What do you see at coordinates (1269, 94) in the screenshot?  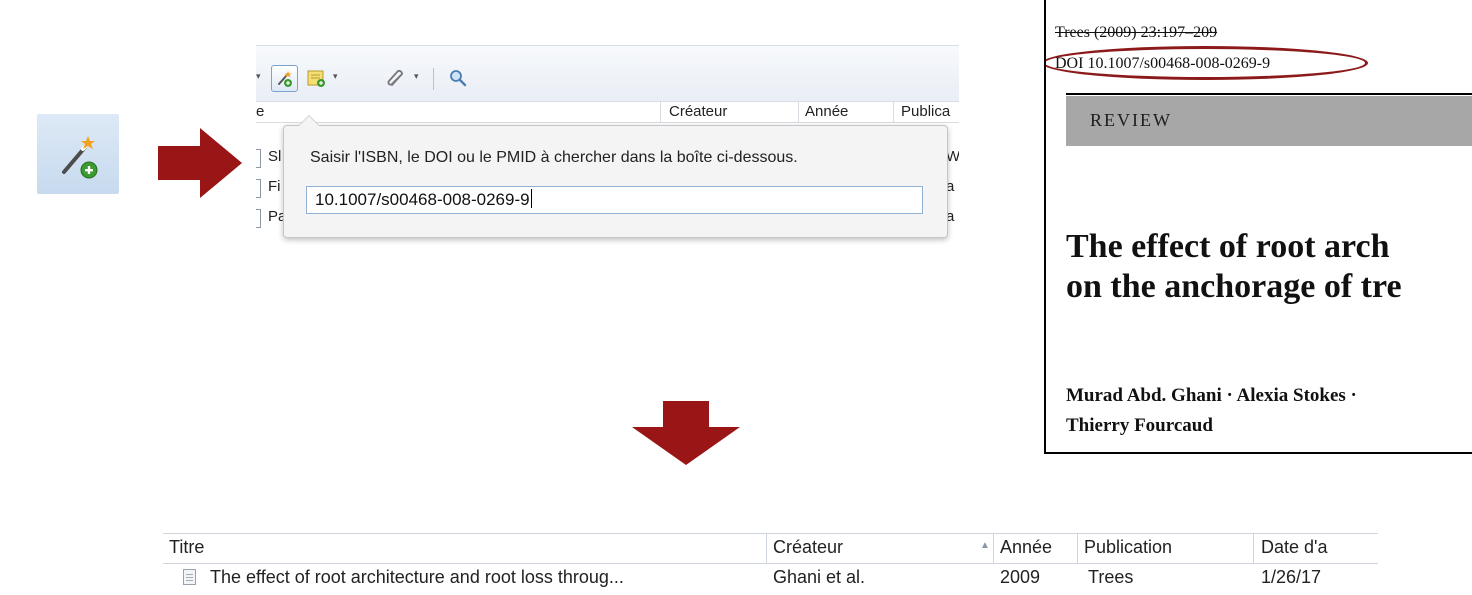 I see `header-rule` at bounding box center [1269, 94].